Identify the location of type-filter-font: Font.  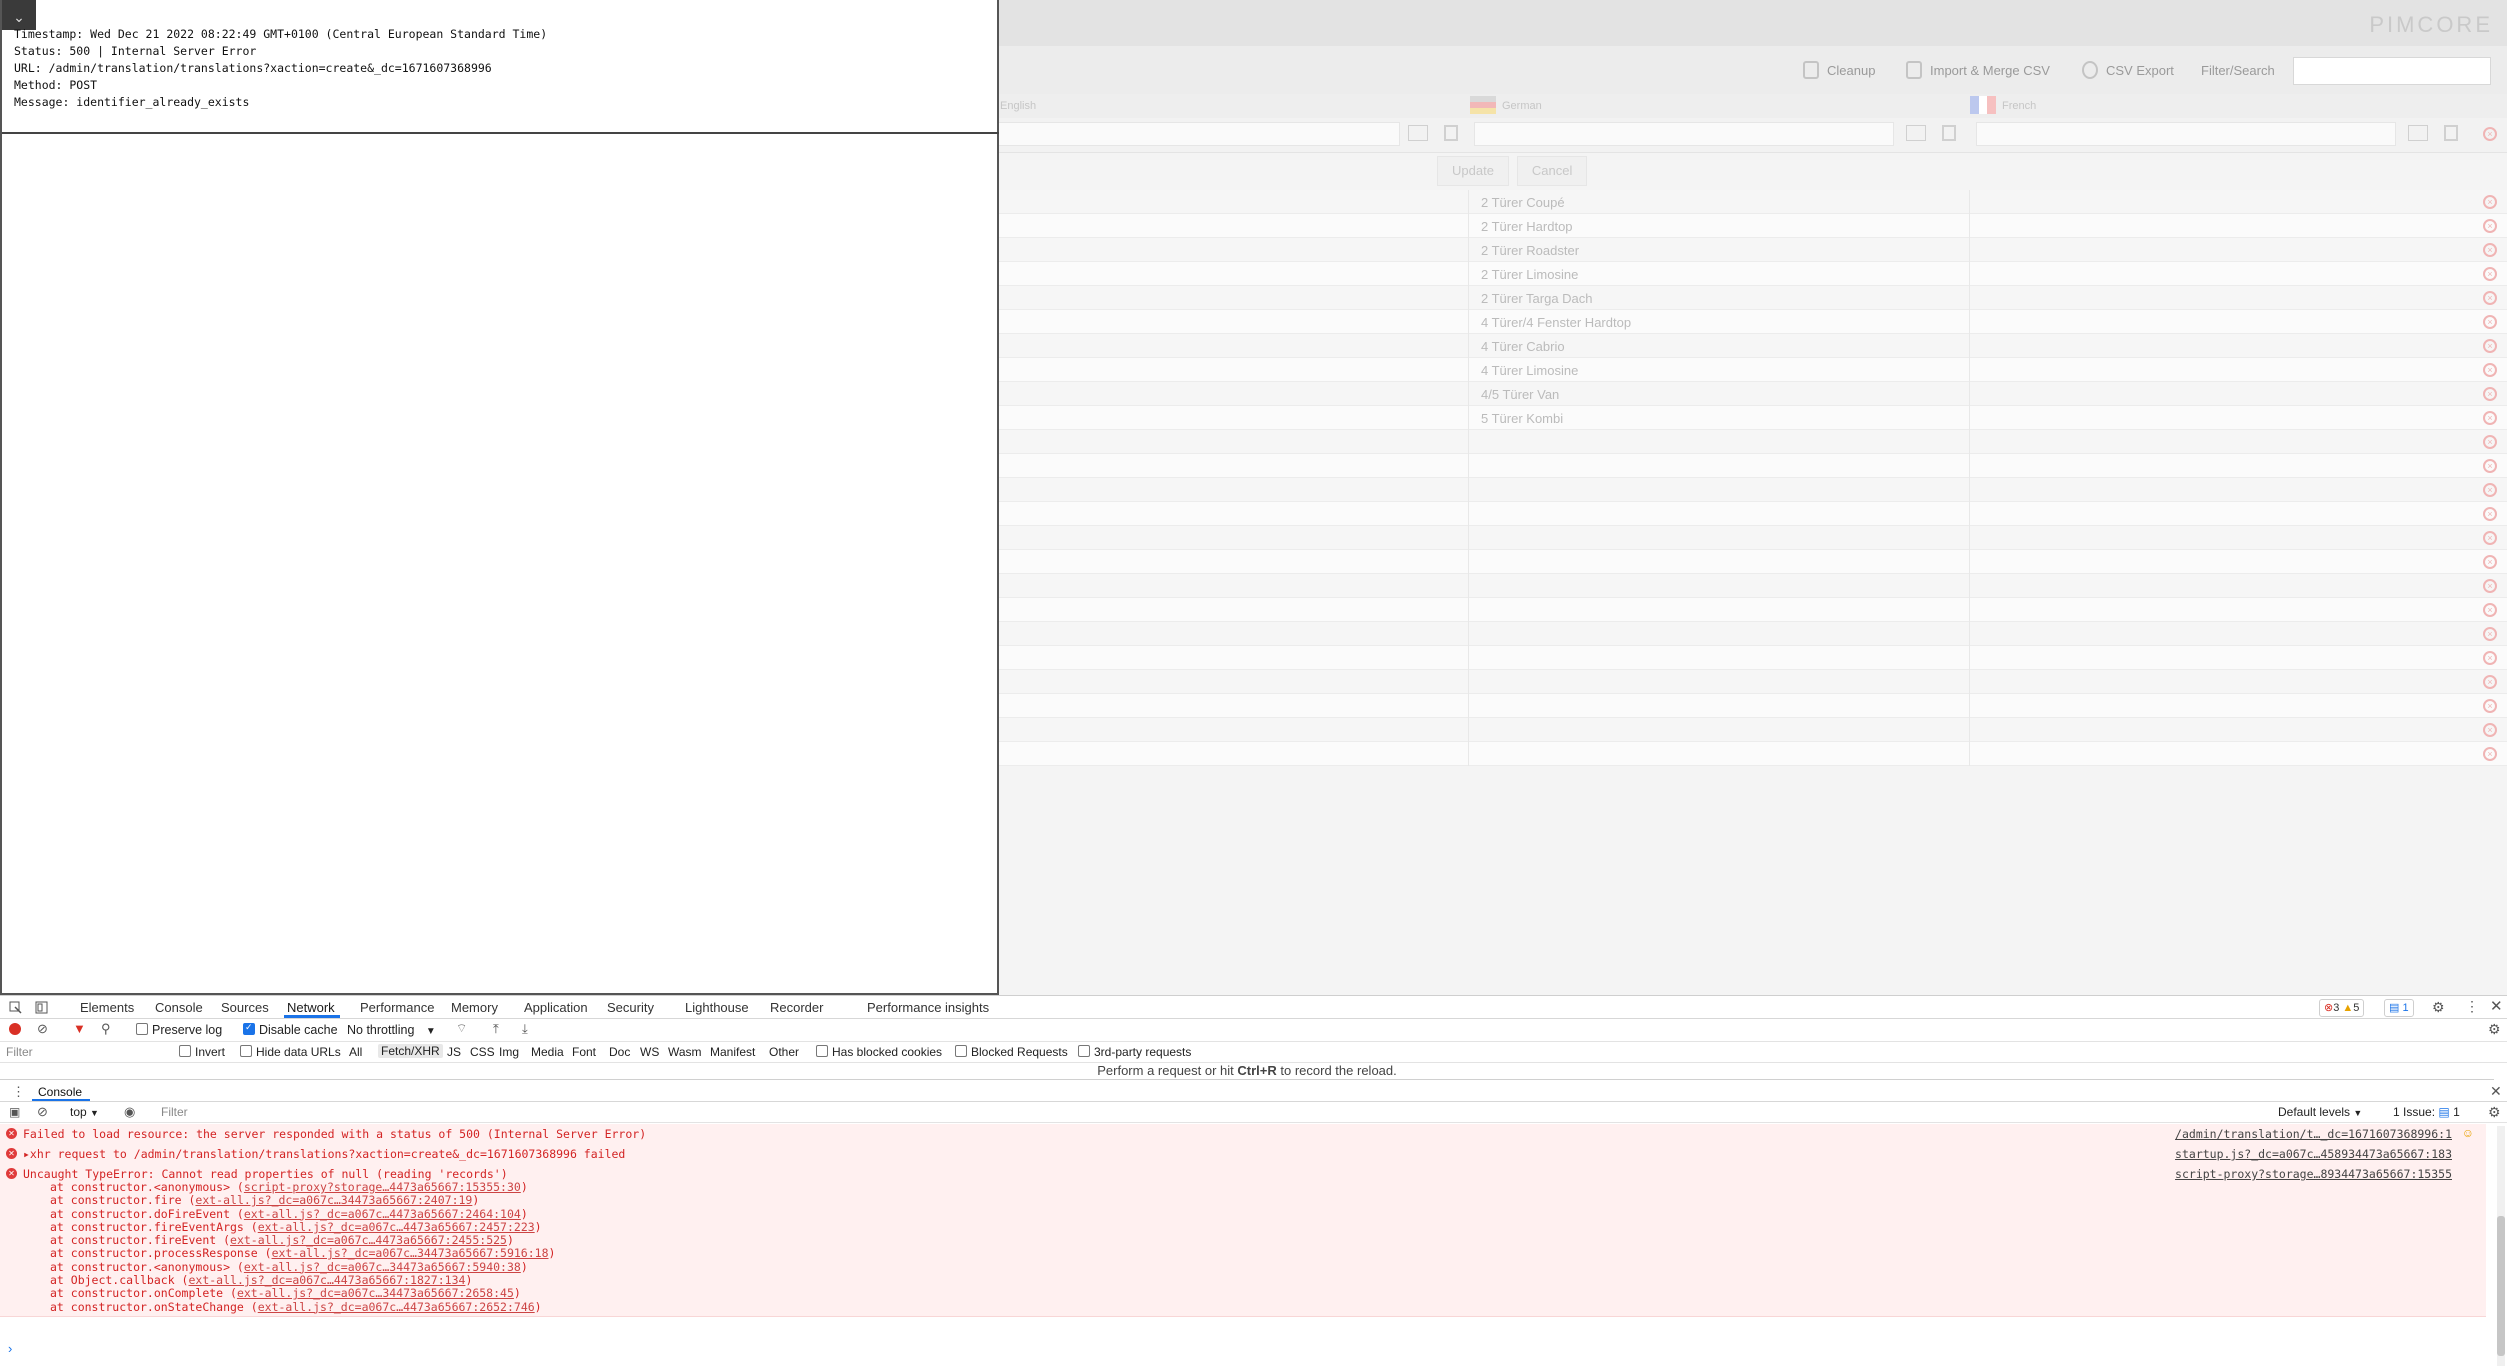
(584, 1052).